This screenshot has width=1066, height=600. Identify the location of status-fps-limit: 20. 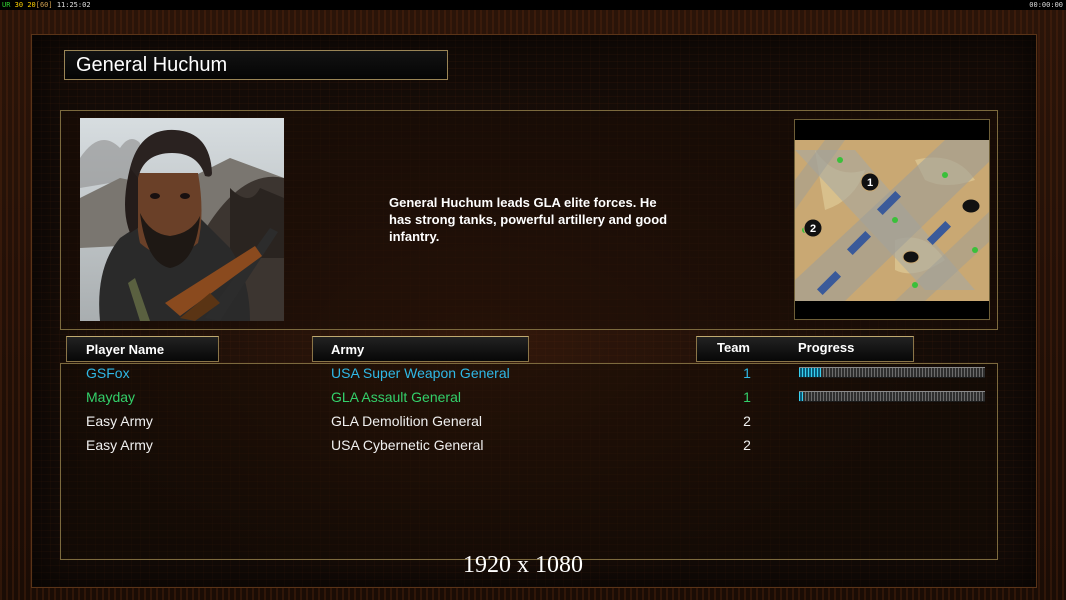
(31, 5).